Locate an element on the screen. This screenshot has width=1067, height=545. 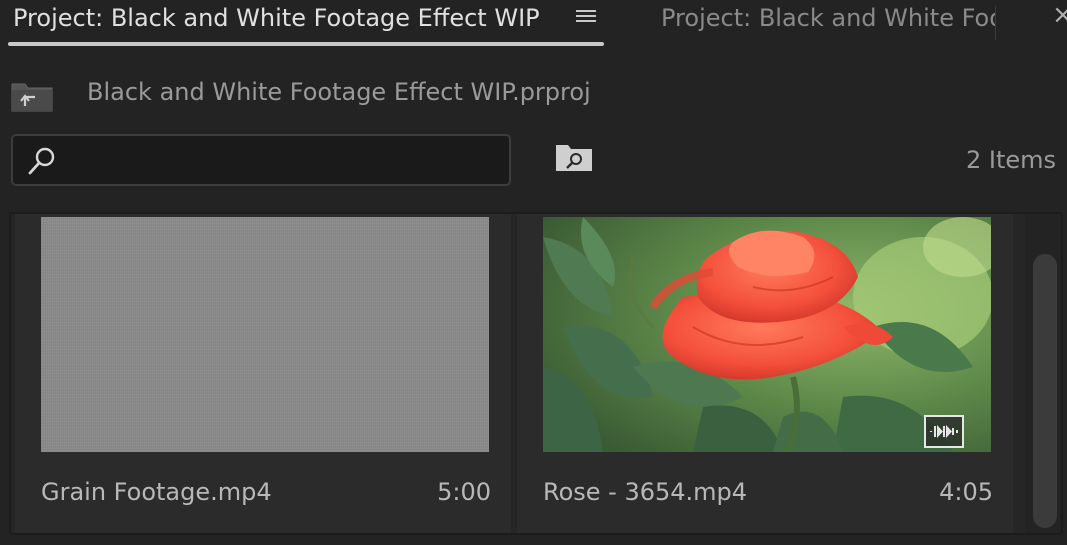
item-count: 2 Items is located at coordinates (1011, 160).